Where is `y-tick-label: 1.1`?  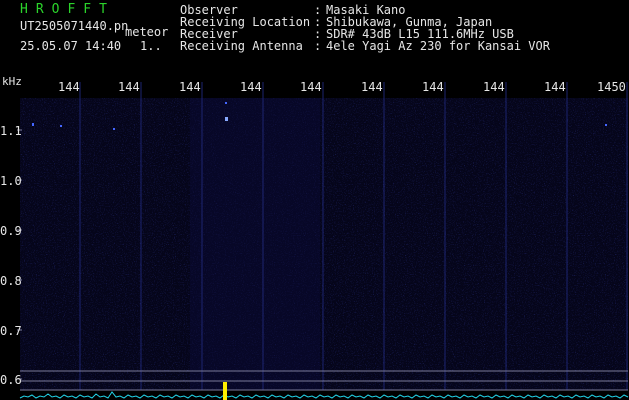 y-tick-label: 1.1 is located at coordinates (11, 131).